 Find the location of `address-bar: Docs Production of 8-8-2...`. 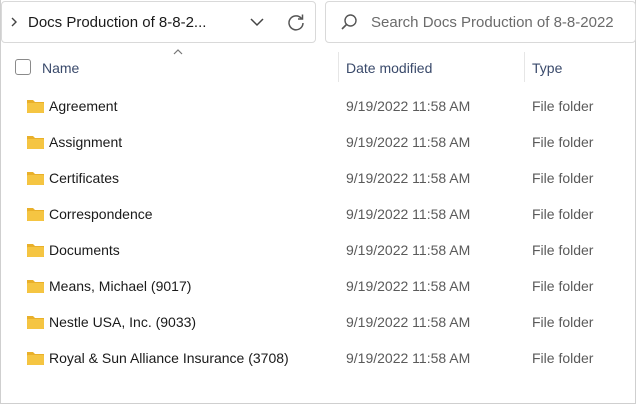

address-bar: Docs Production of 8-8-2... is located at coordinates (158, 22).